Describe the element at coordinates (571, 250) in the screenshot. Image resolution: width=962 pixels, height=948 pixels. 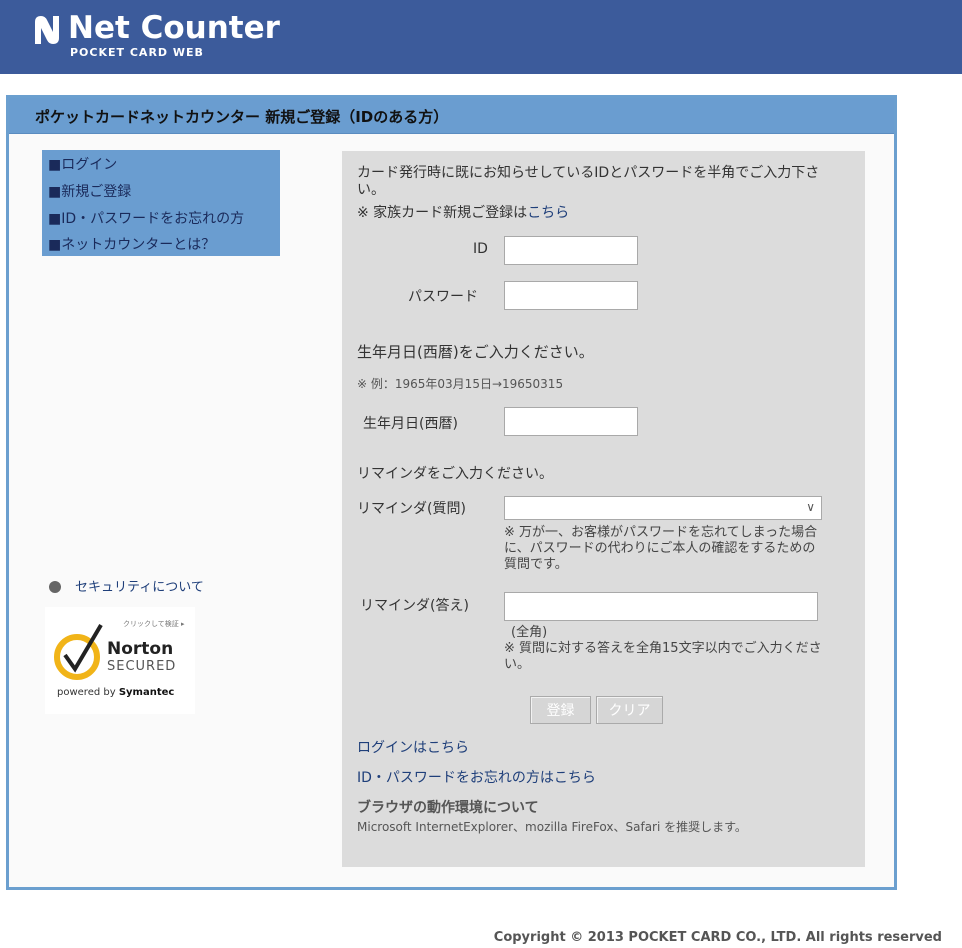
I see `id-input` at that location.